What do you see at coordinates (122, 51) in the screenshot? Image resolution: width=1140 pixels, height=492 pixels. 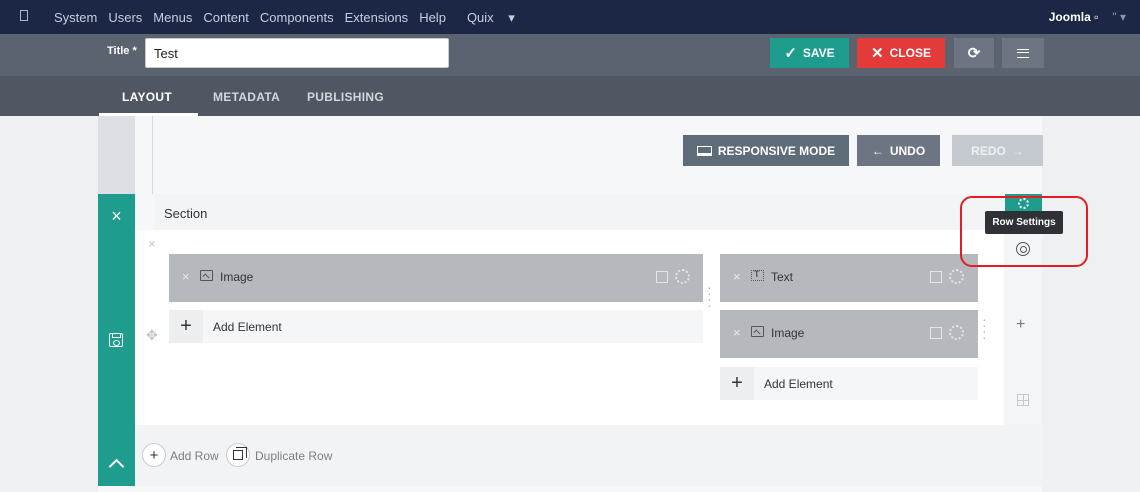 I see `title-label: Title *` at bounding box center [122, 51].